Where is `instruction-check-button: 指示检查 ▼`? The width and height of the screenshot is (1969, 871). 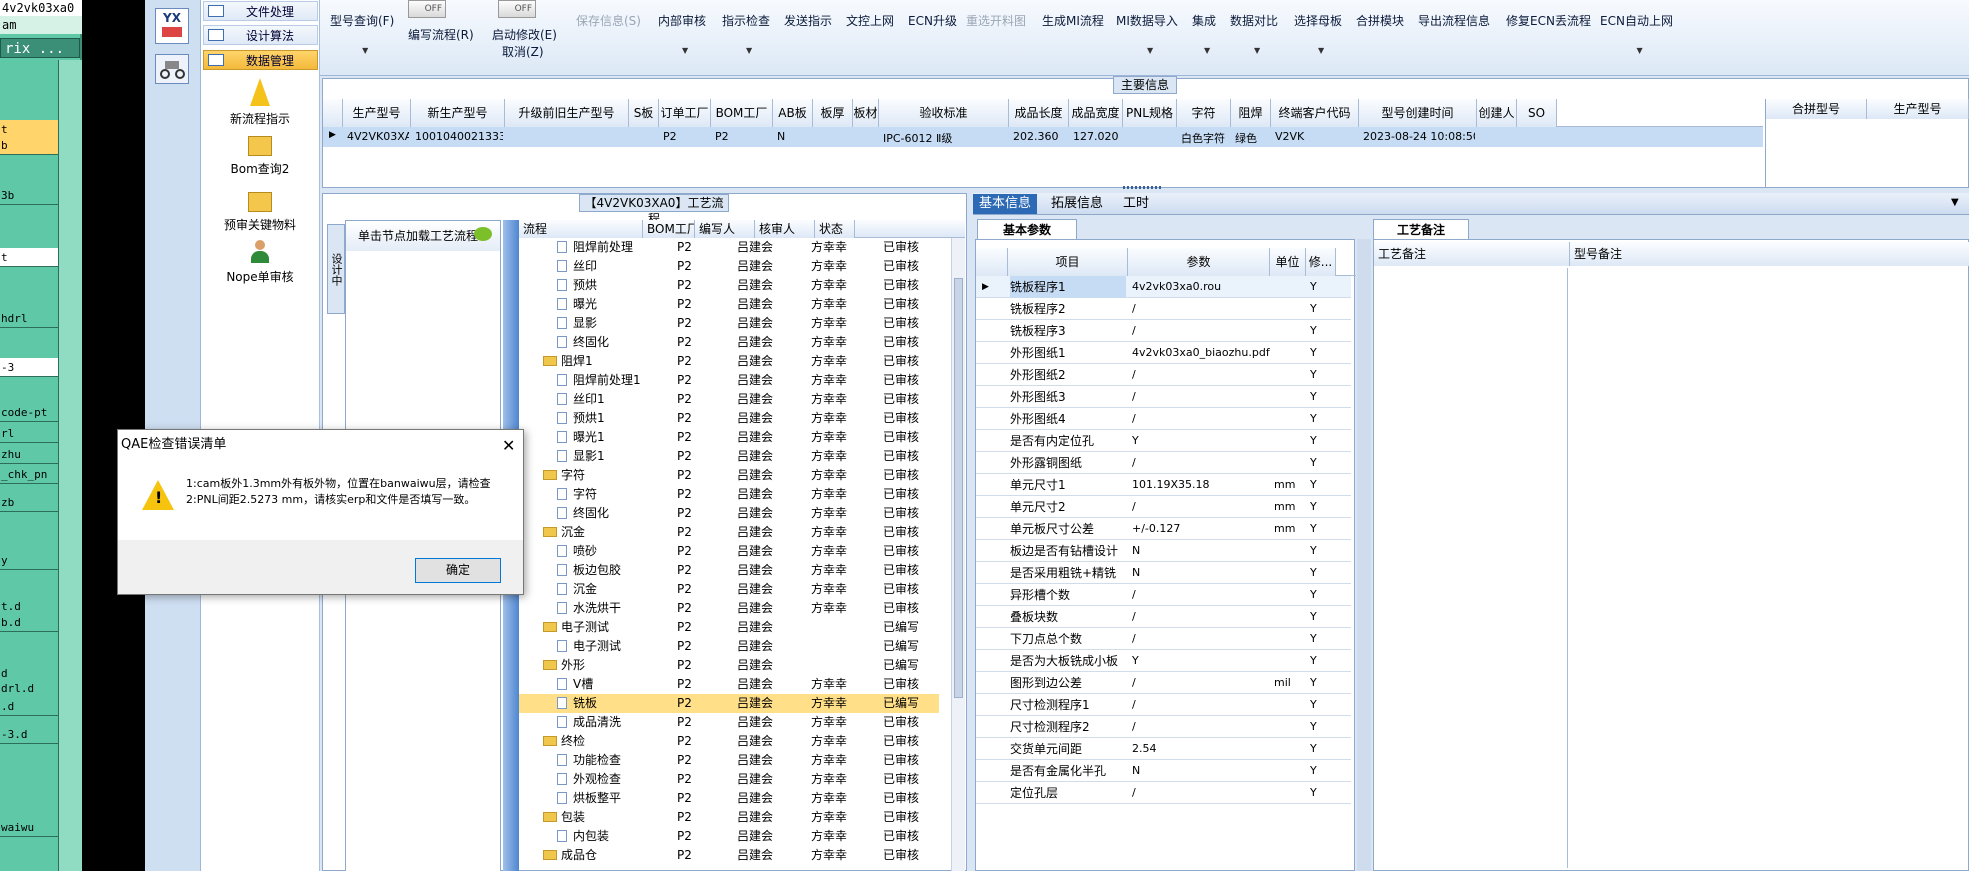 instruction-check-button: 指示检查 ▼ is located at coordinates (746, 33).